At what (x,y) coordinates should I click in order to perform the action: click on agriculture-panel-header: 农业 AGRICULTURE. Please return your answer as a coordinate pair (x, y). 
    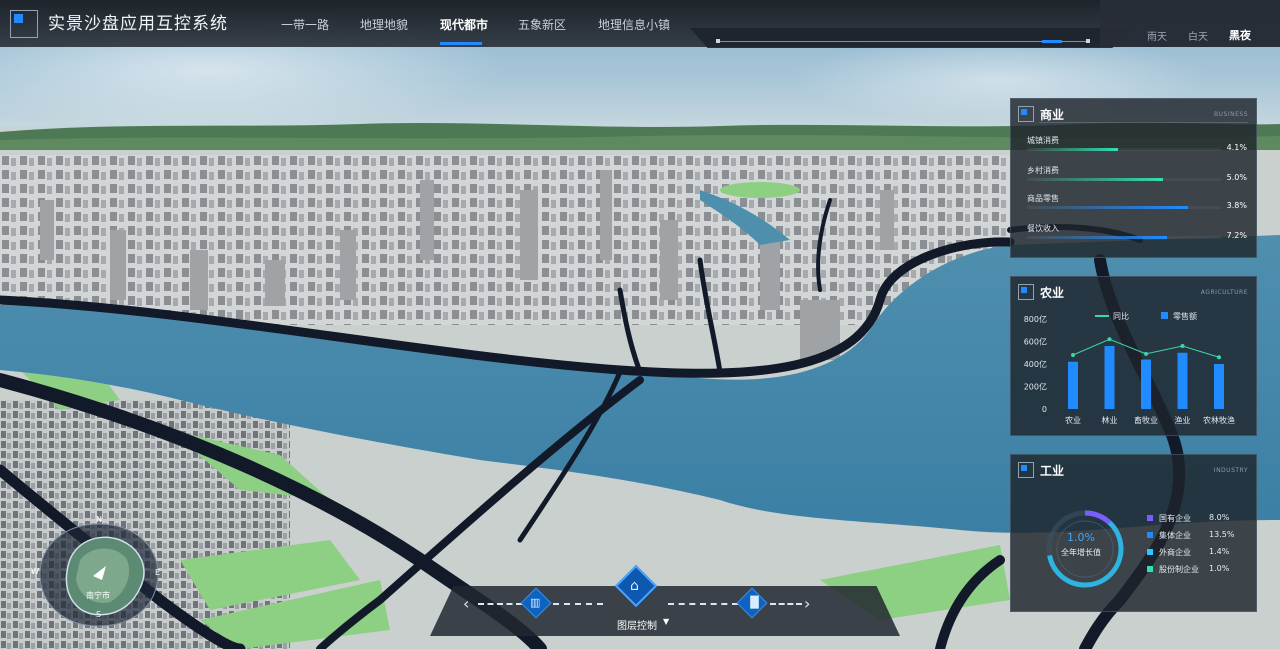
    Looking at the image, I should click on (1133, 289).